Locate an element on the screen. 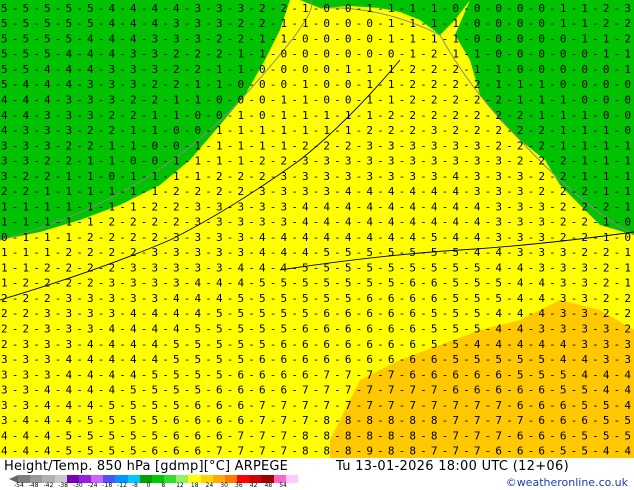 Image resolution: width=634 pixels, height=490 pixels. colorbar-tick-label: 54 is located at coordinates (283, 485).